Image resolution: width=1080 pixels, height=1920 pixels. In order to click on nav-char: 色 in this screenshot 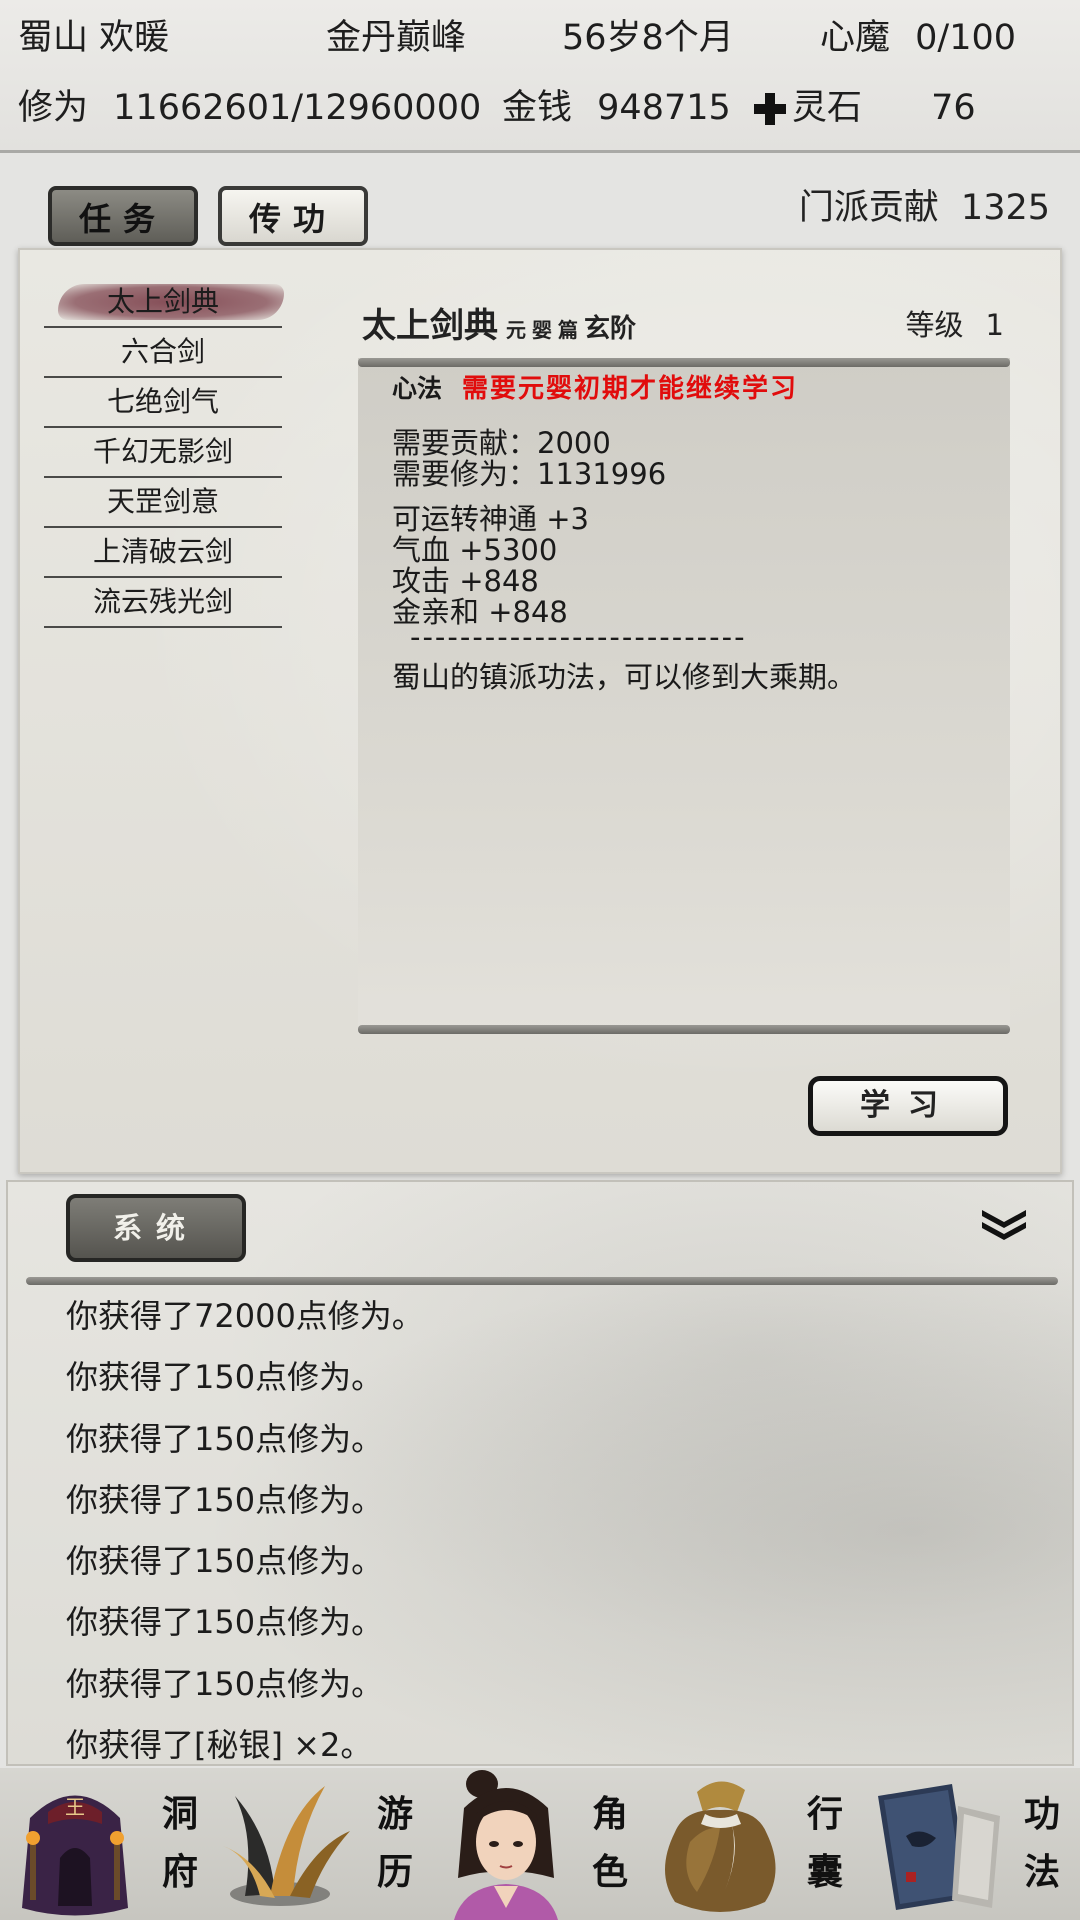, I will do `click(609, 1872)`.